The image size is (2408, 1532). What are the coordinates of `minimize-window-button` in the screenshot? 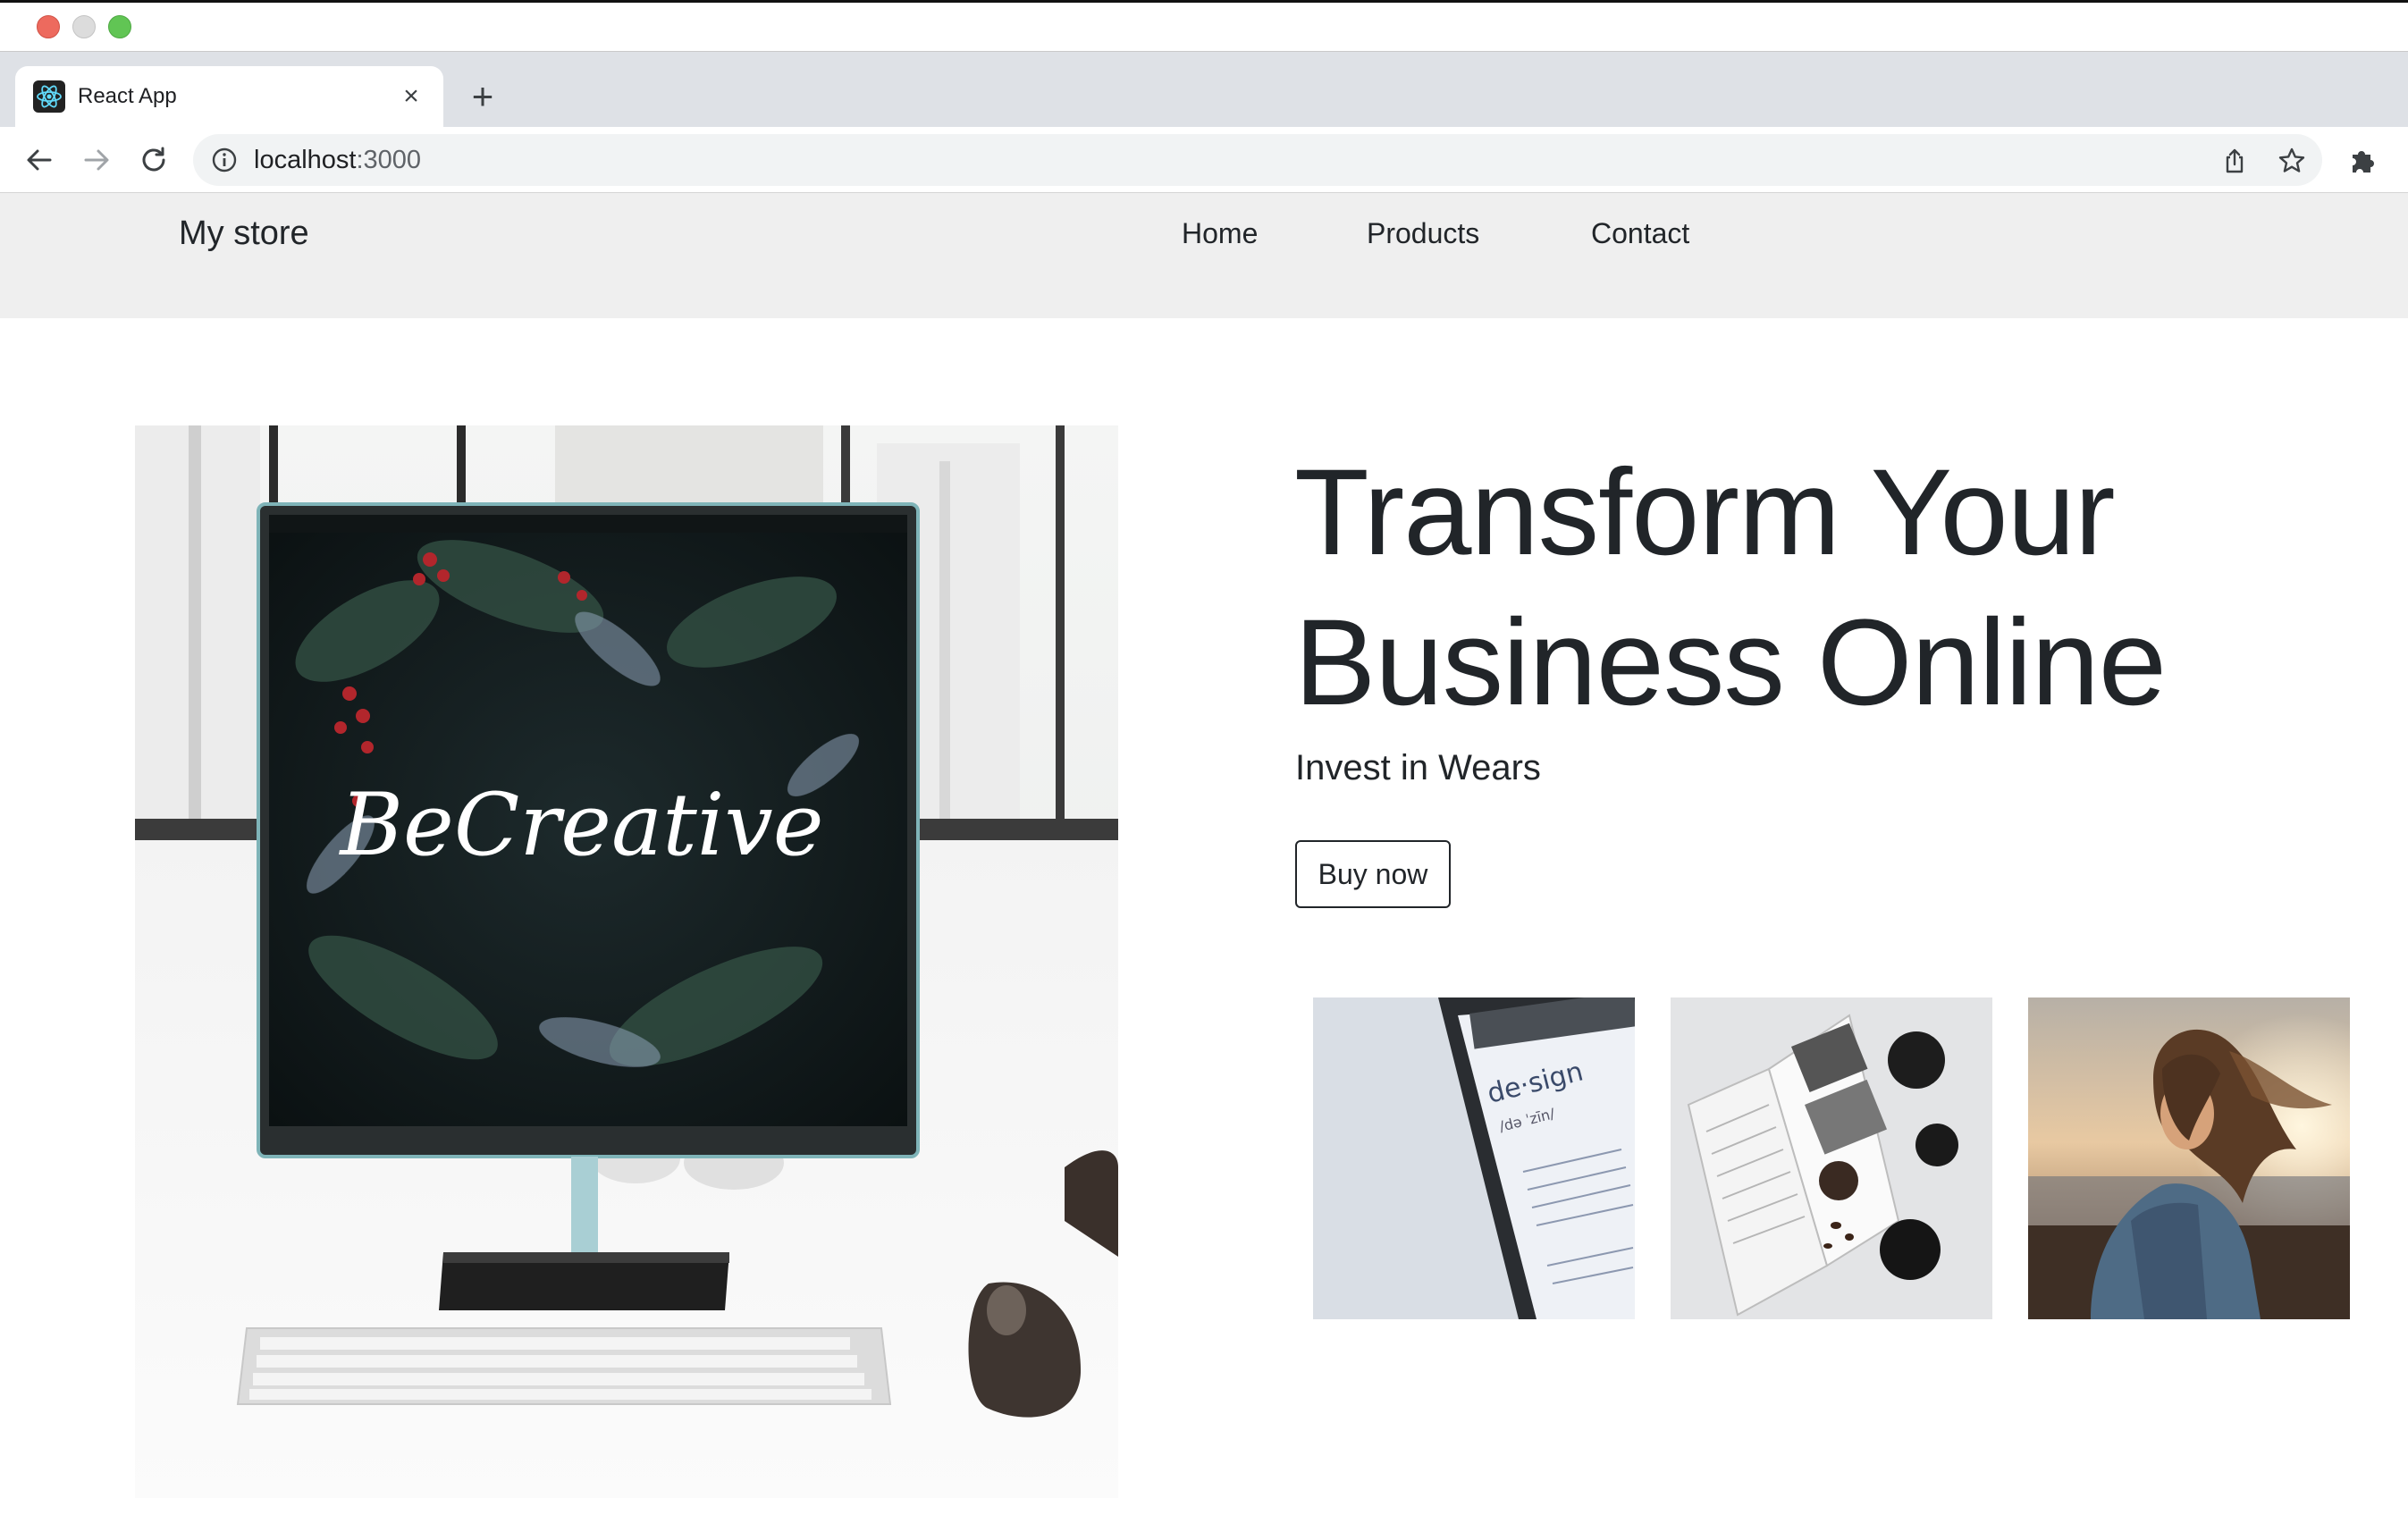 It's located at (84, 27).